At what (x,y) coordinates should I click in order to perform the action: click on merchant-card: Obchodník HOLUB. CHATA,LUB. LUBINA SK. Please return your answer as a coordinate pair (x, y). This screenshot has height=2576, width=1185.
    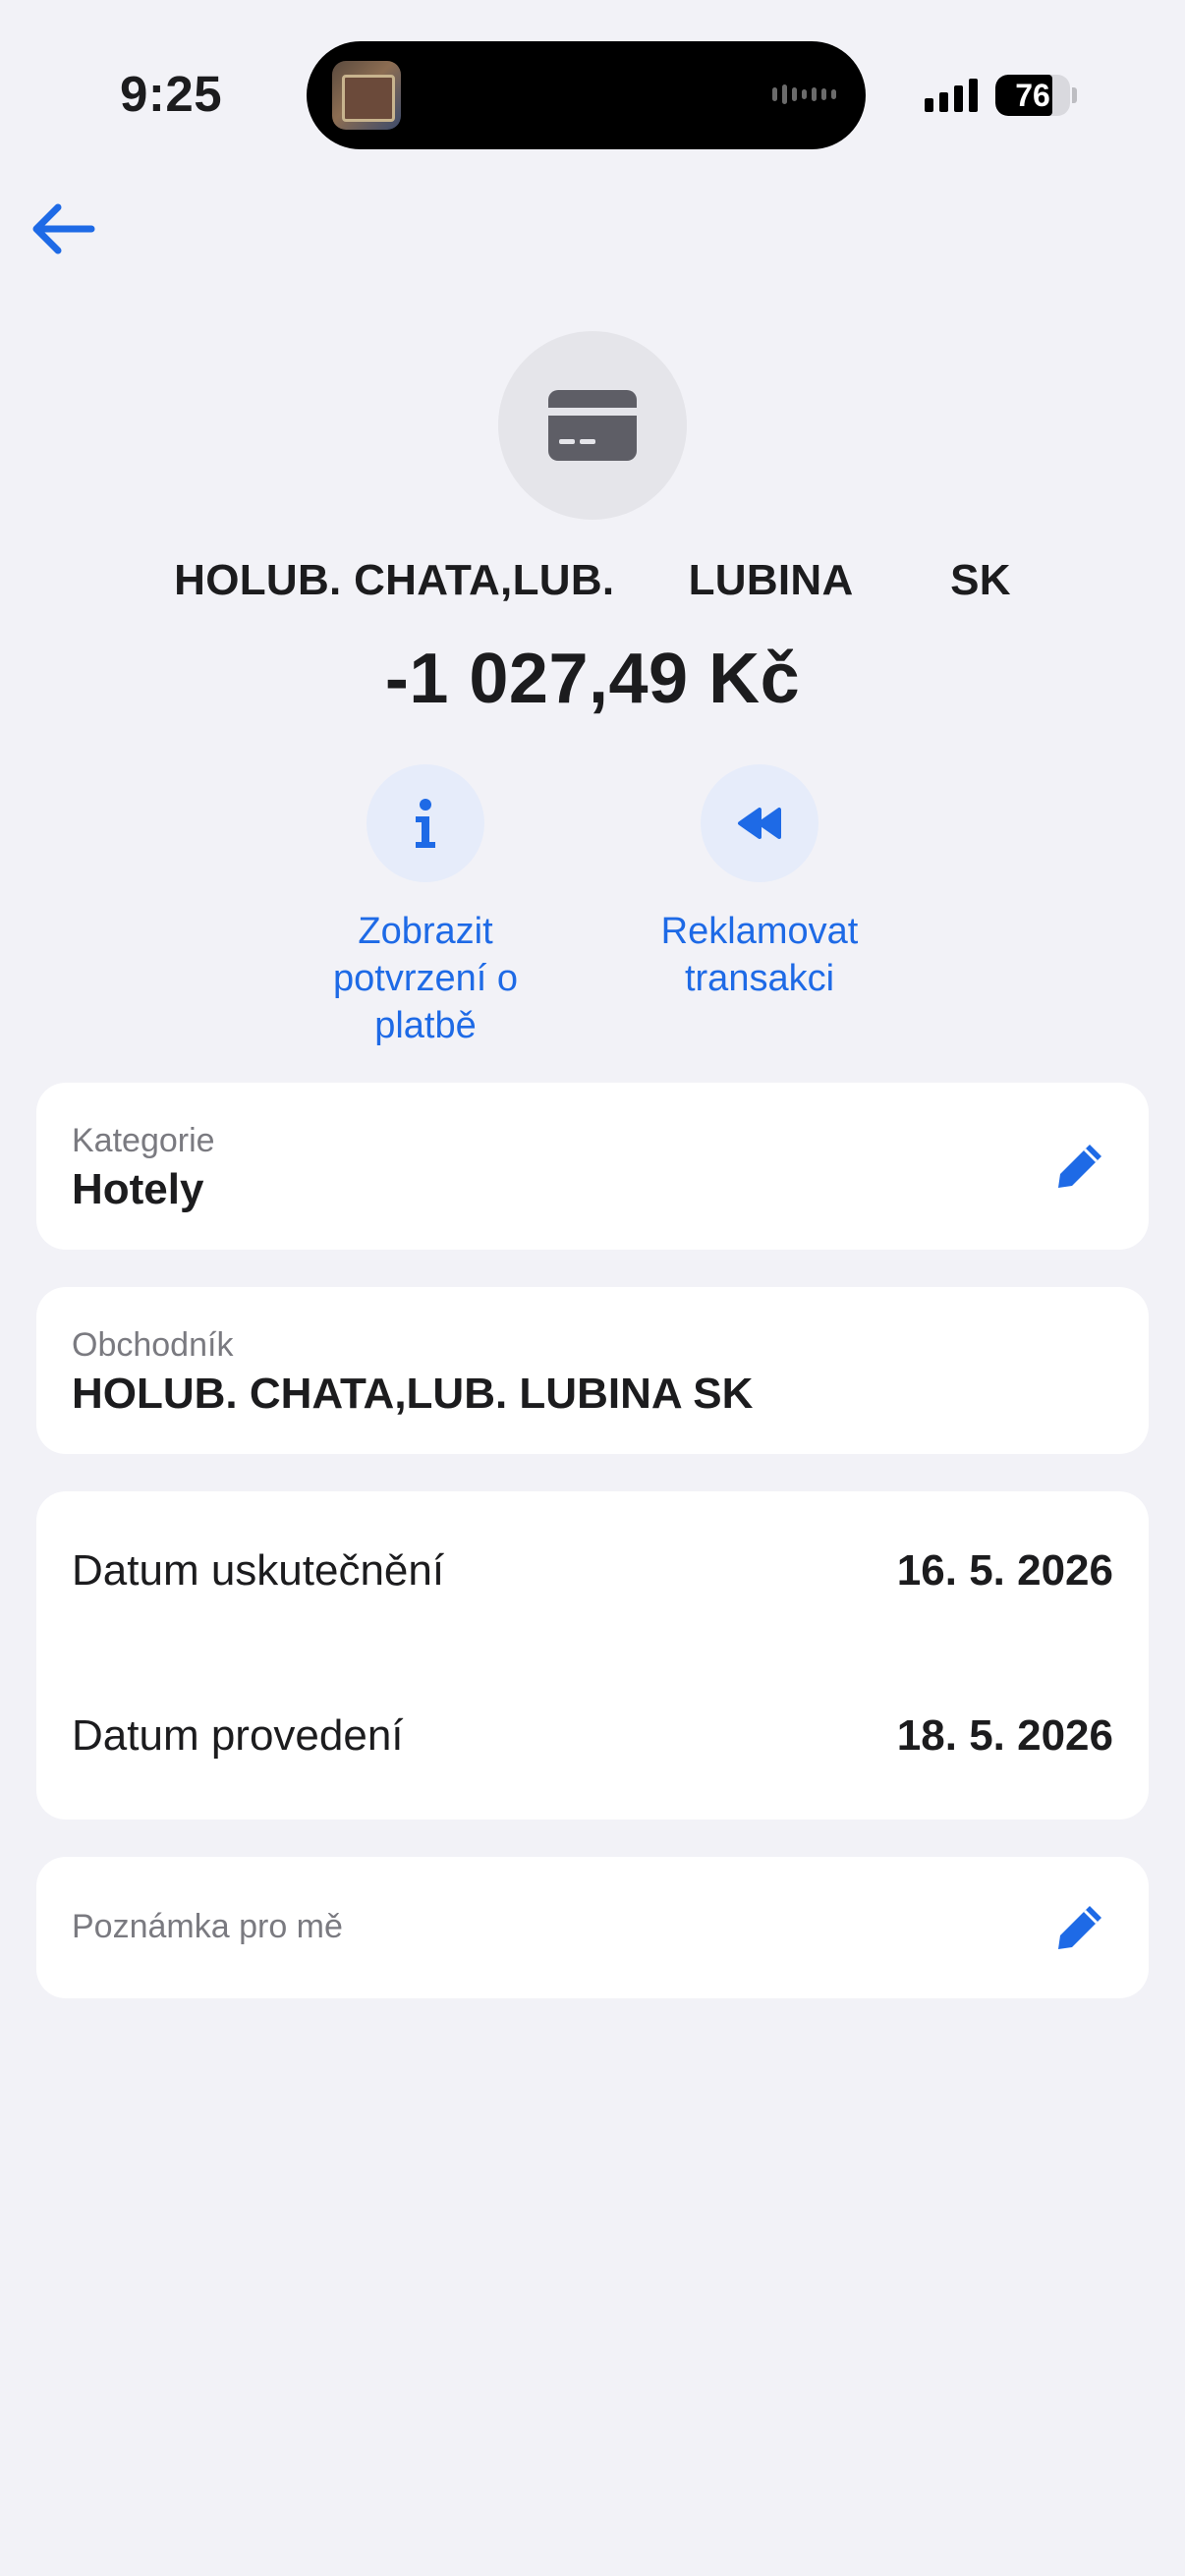
    Looking at the image, I should click on (592, 1370).